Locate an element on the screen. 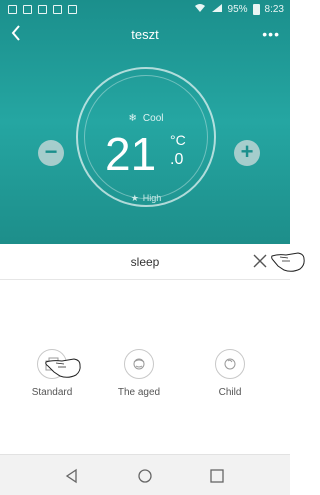  more-options-button: ••• is located at coordinates (271, 34).